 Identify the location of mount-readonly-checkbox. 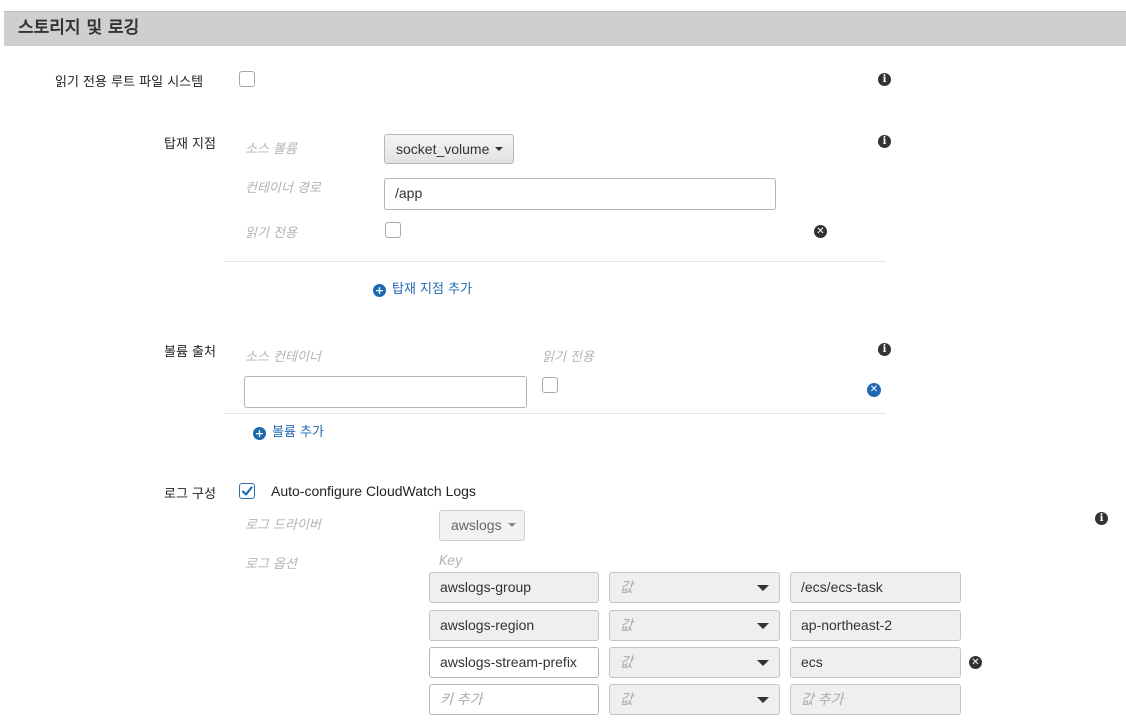
(393, 230).